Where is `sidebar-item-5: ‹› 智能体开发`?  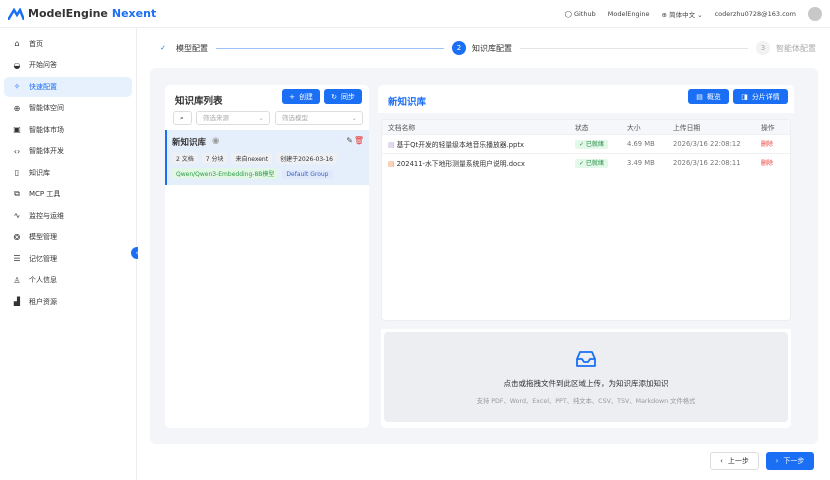
sidebar-item-5: ‹› 智能体开发 is located at coordinates (68, 151).